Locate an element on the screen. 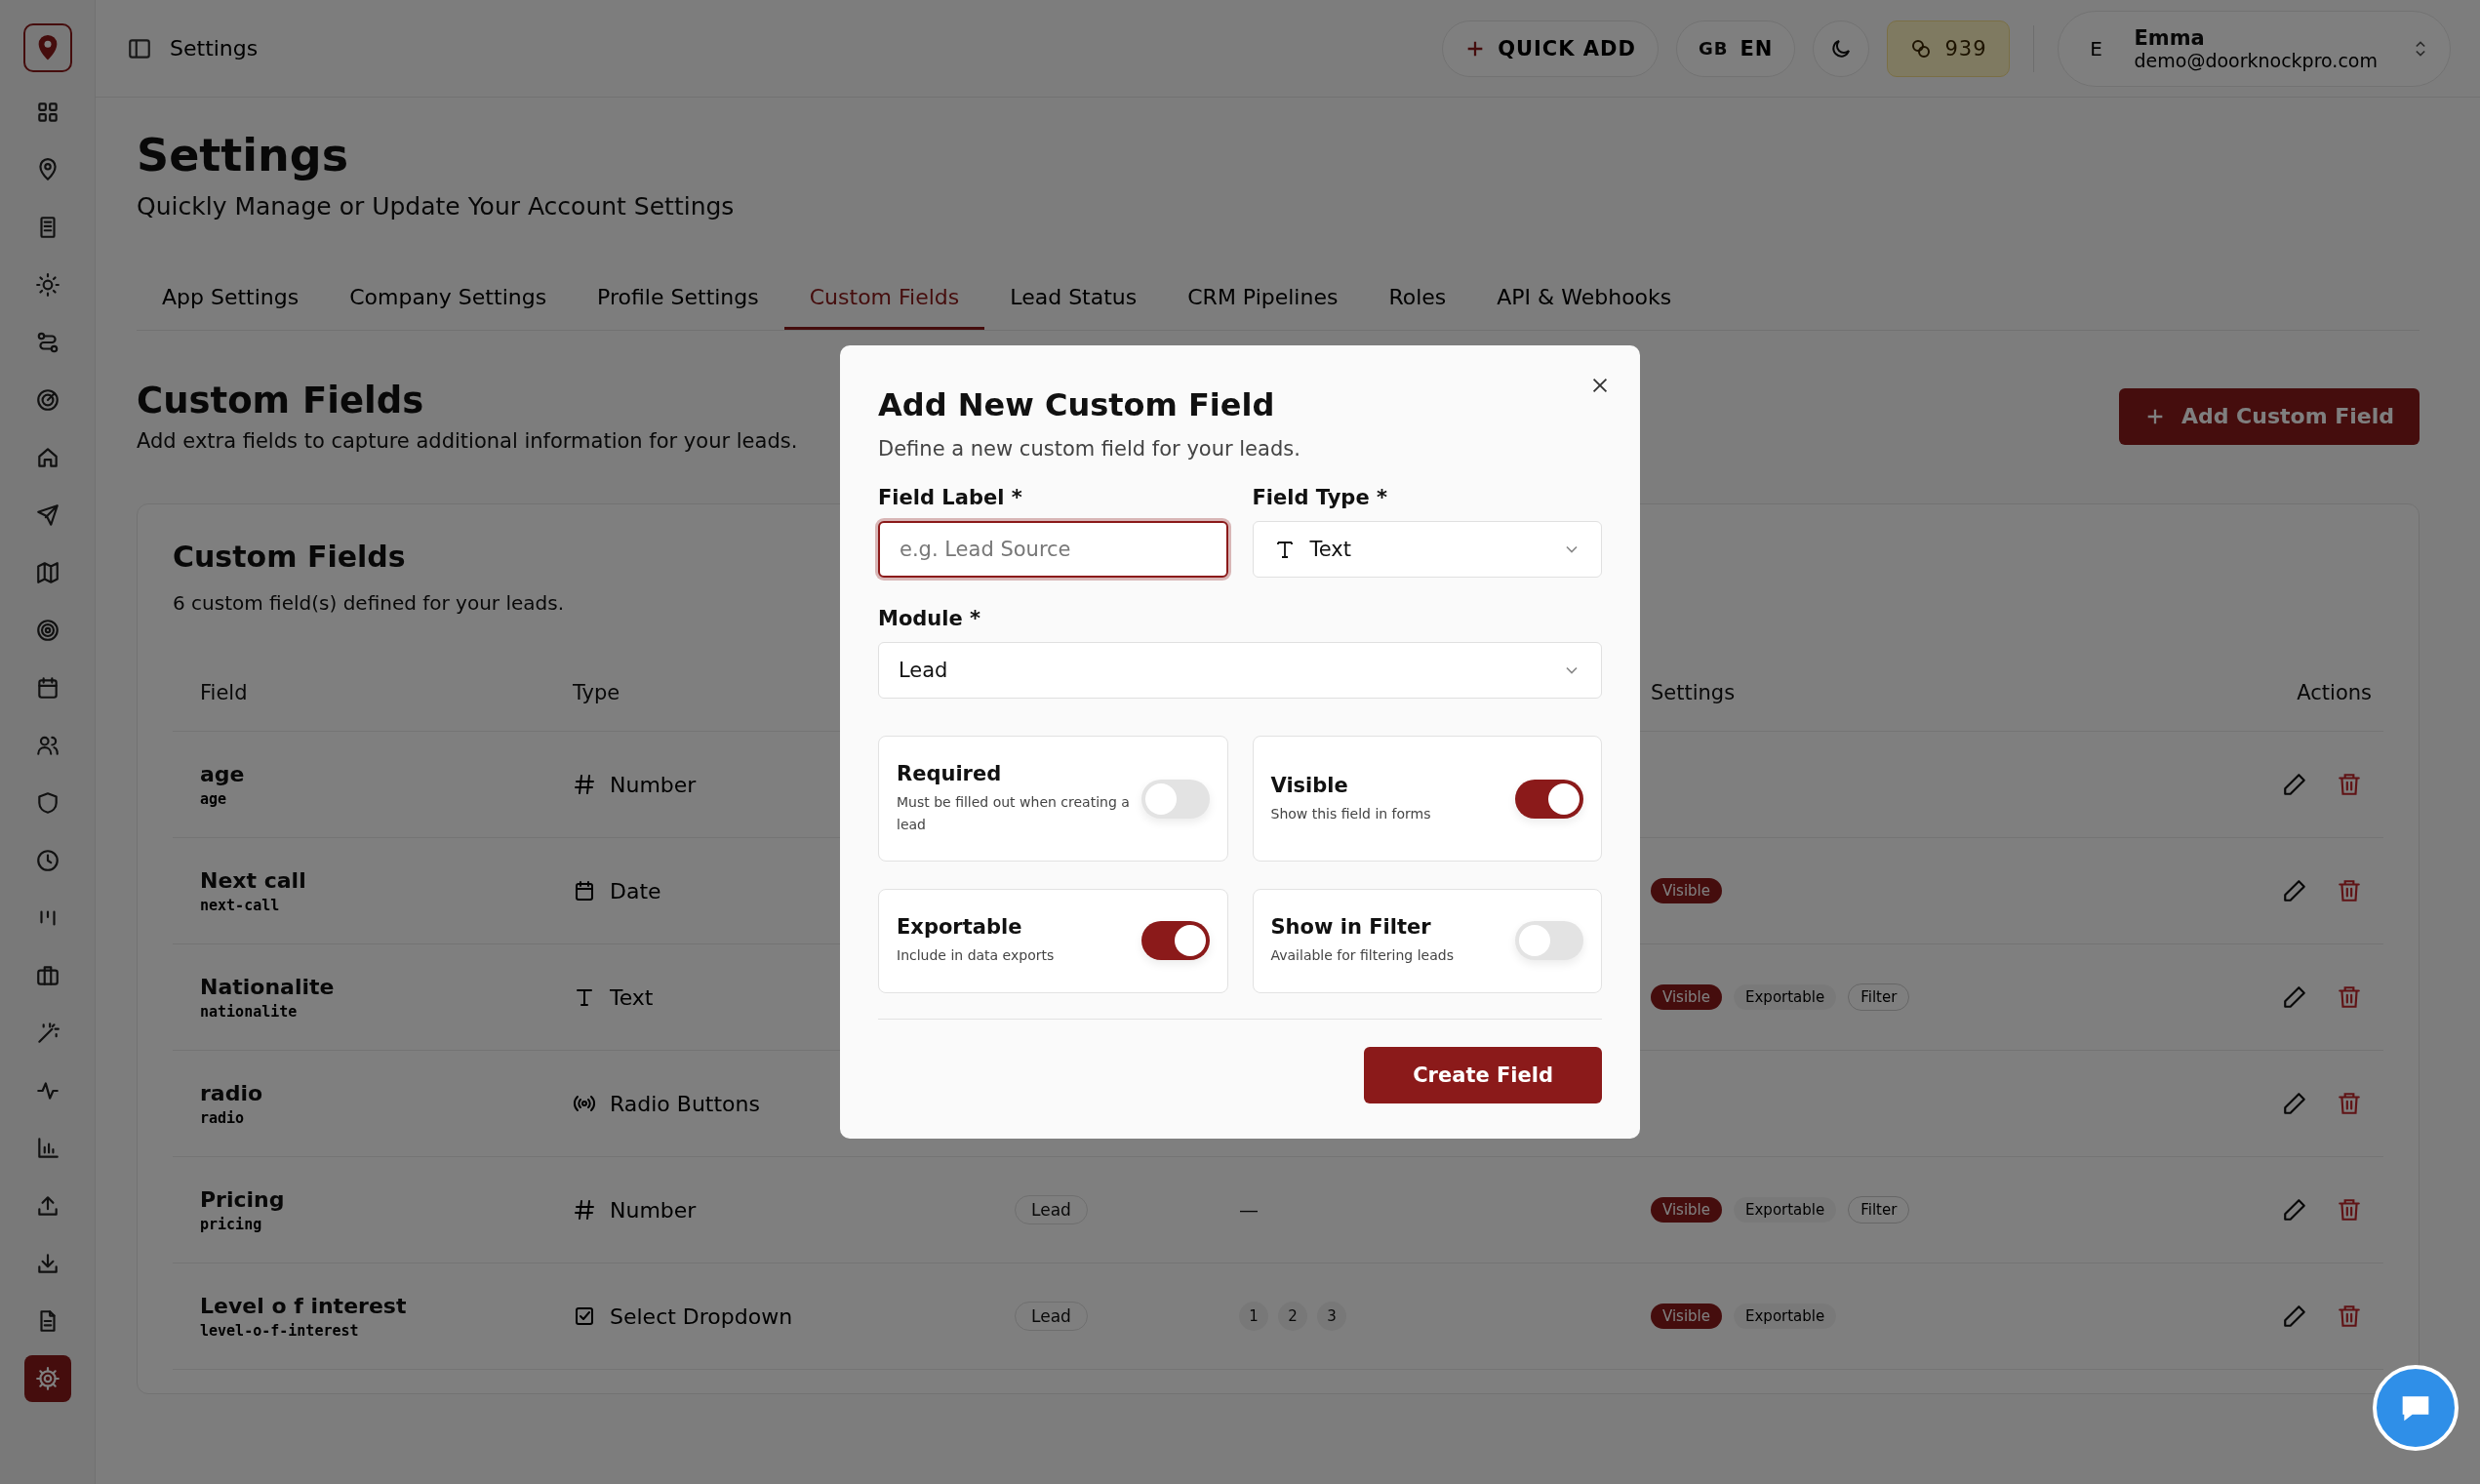 The width and height of the screenshot is (2480, 1484). field-type: Select Dropdown is located at coordinates (701, 1316).